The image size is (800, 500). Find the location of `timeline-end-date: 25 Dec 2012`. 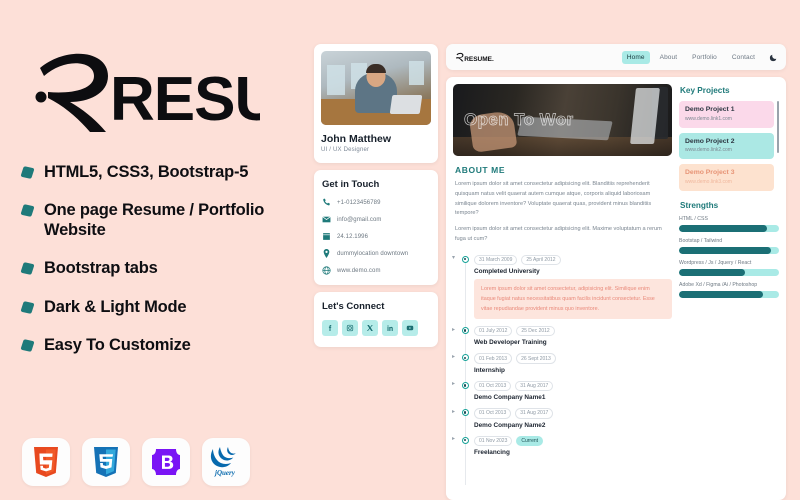

timeline-end-date: 25 Dec 2012 is located at coordinates (535, 331).